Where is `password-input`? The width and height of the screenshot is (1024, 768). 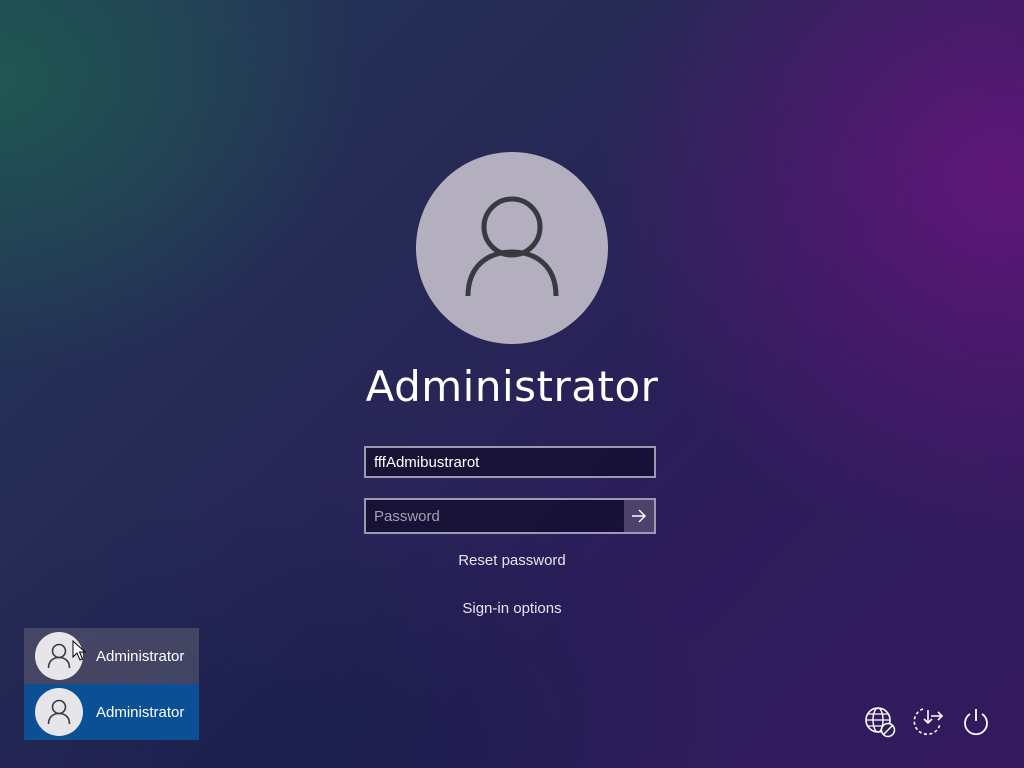 password-input is located at coordinates (497, 516).